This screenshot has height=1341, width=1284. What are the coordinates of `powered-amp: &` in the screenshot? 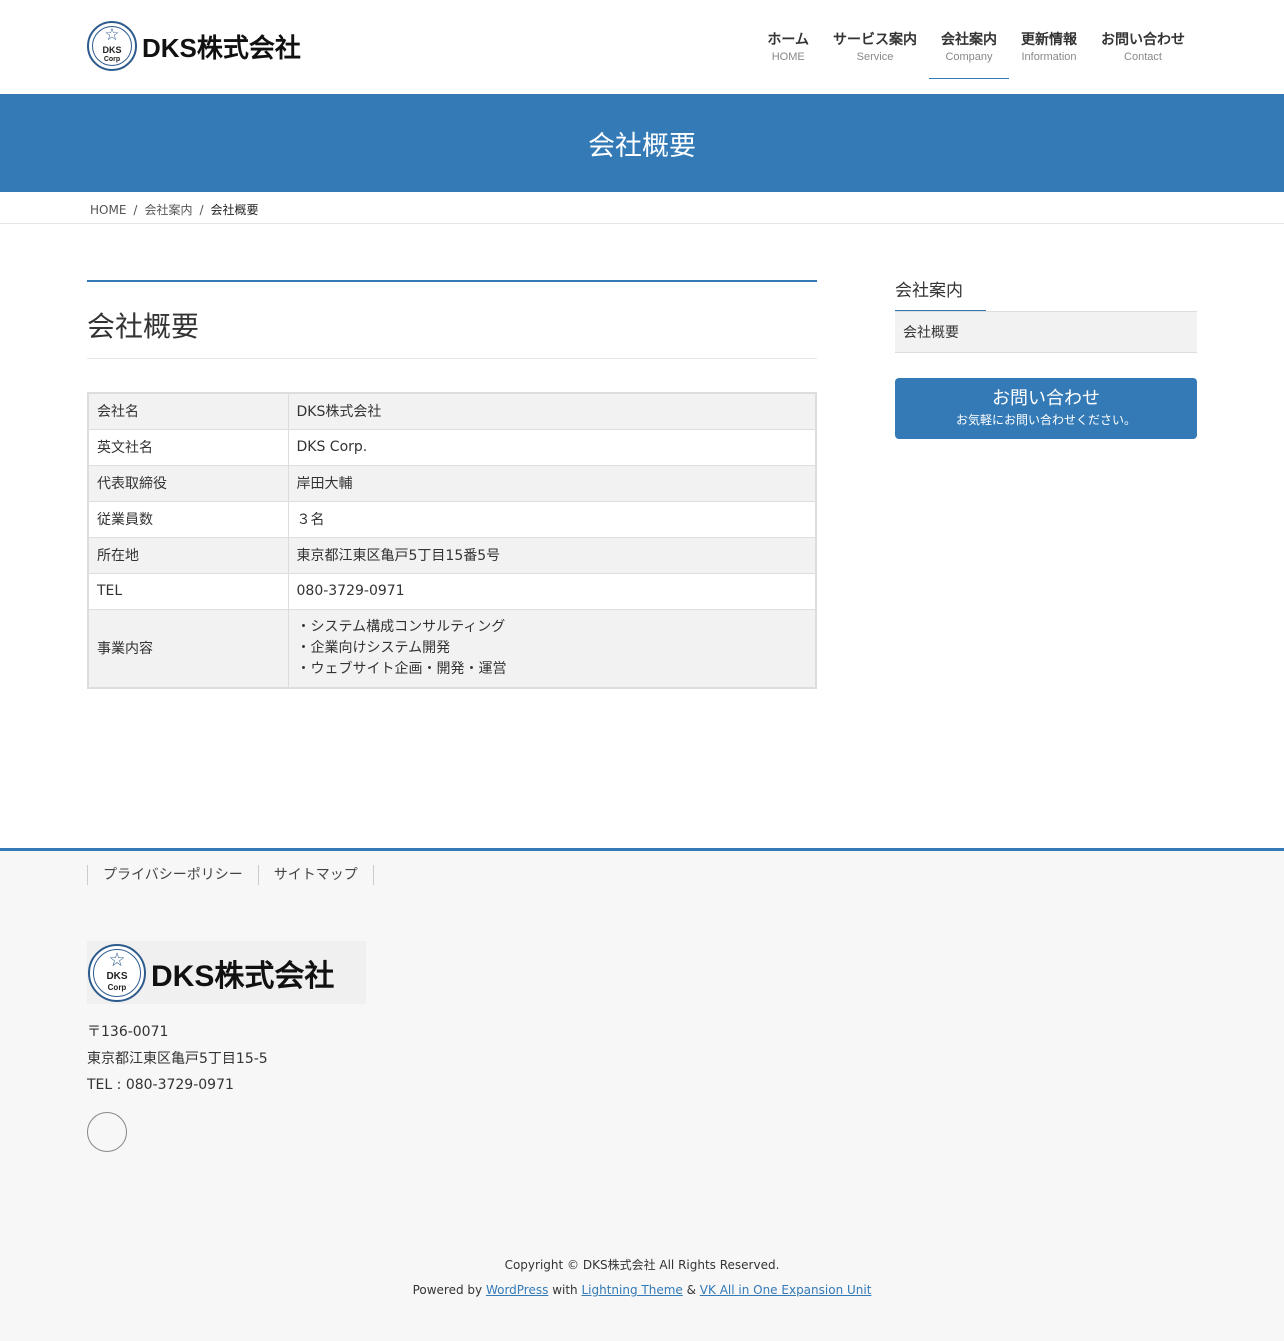 It's located at (691, 1290).